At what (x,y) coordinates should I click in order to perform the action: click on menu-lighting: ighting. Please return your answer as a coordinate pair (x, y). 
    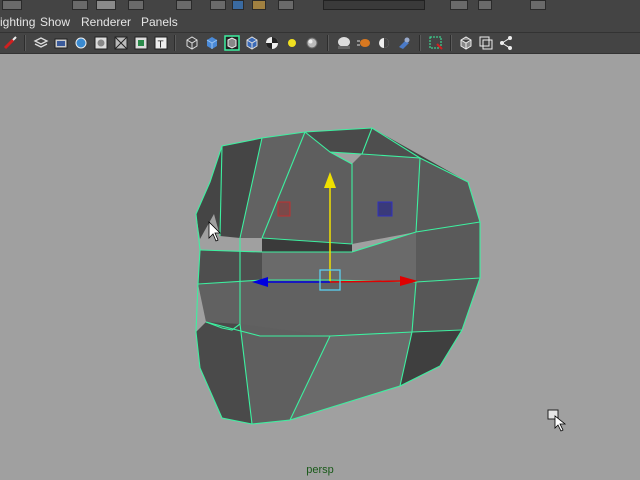
    Looking at the image, I should click on (17, 22).